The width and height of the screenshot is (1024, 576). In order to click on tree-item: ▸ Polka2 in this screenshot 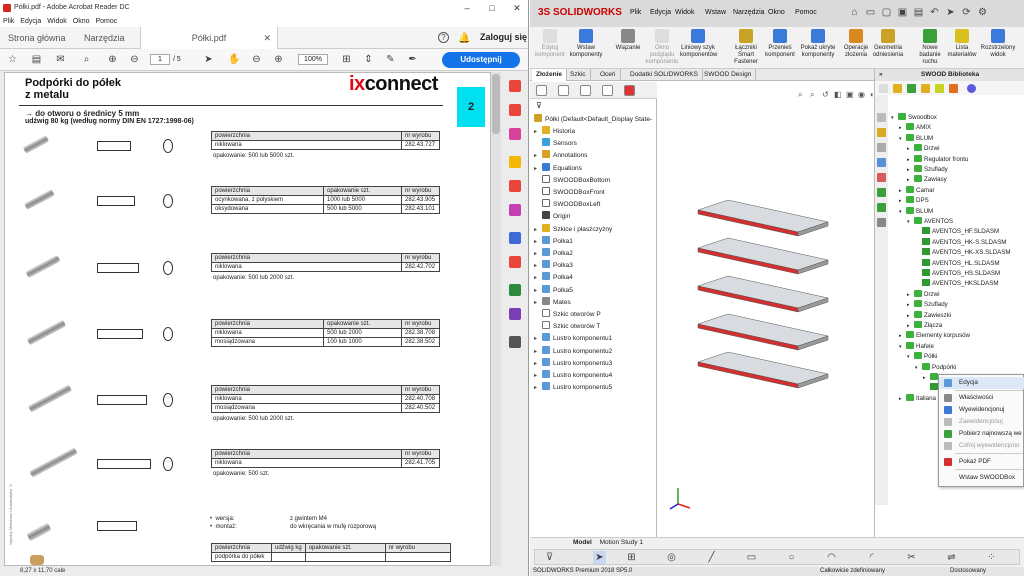, I will do `click(553, 254)`.